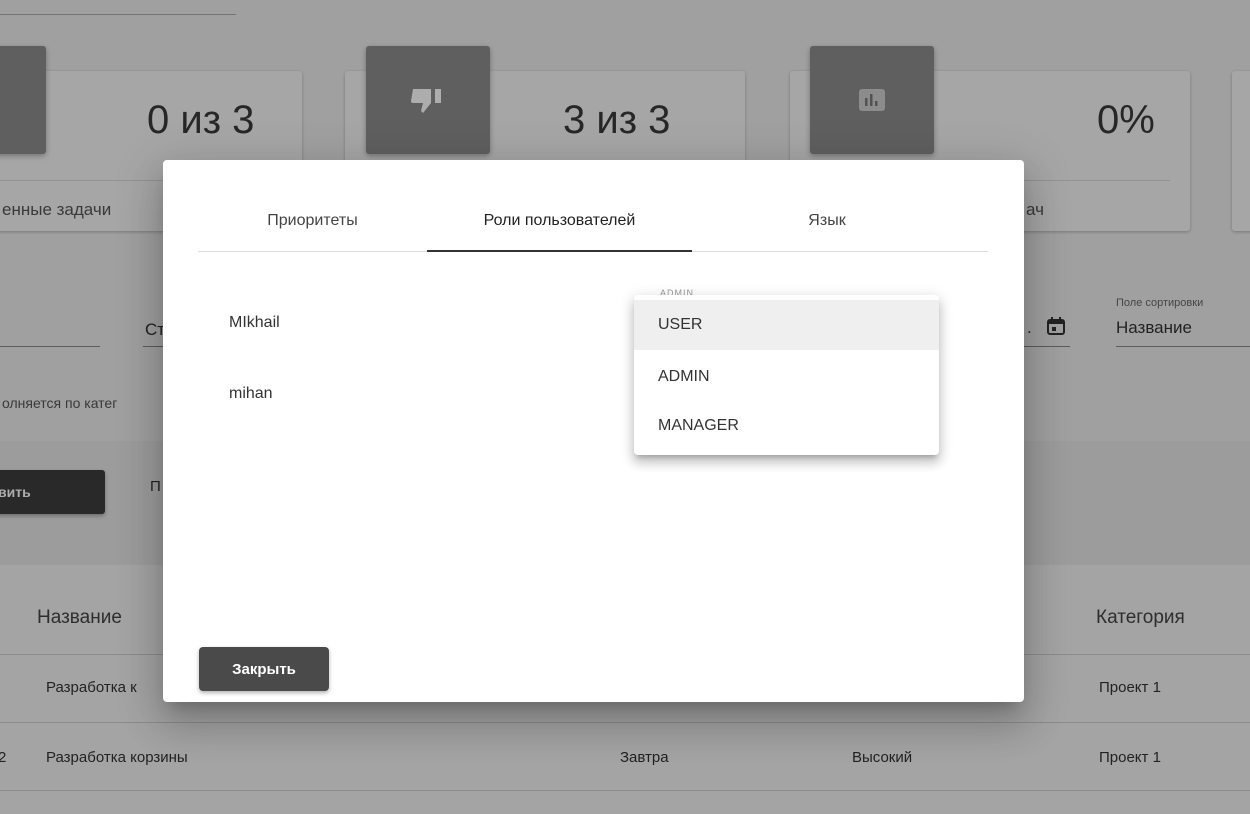 This screenshot has height=814, width=1250. I want to click on tab-user-roles: Роли пользователей, so click(559, 221).